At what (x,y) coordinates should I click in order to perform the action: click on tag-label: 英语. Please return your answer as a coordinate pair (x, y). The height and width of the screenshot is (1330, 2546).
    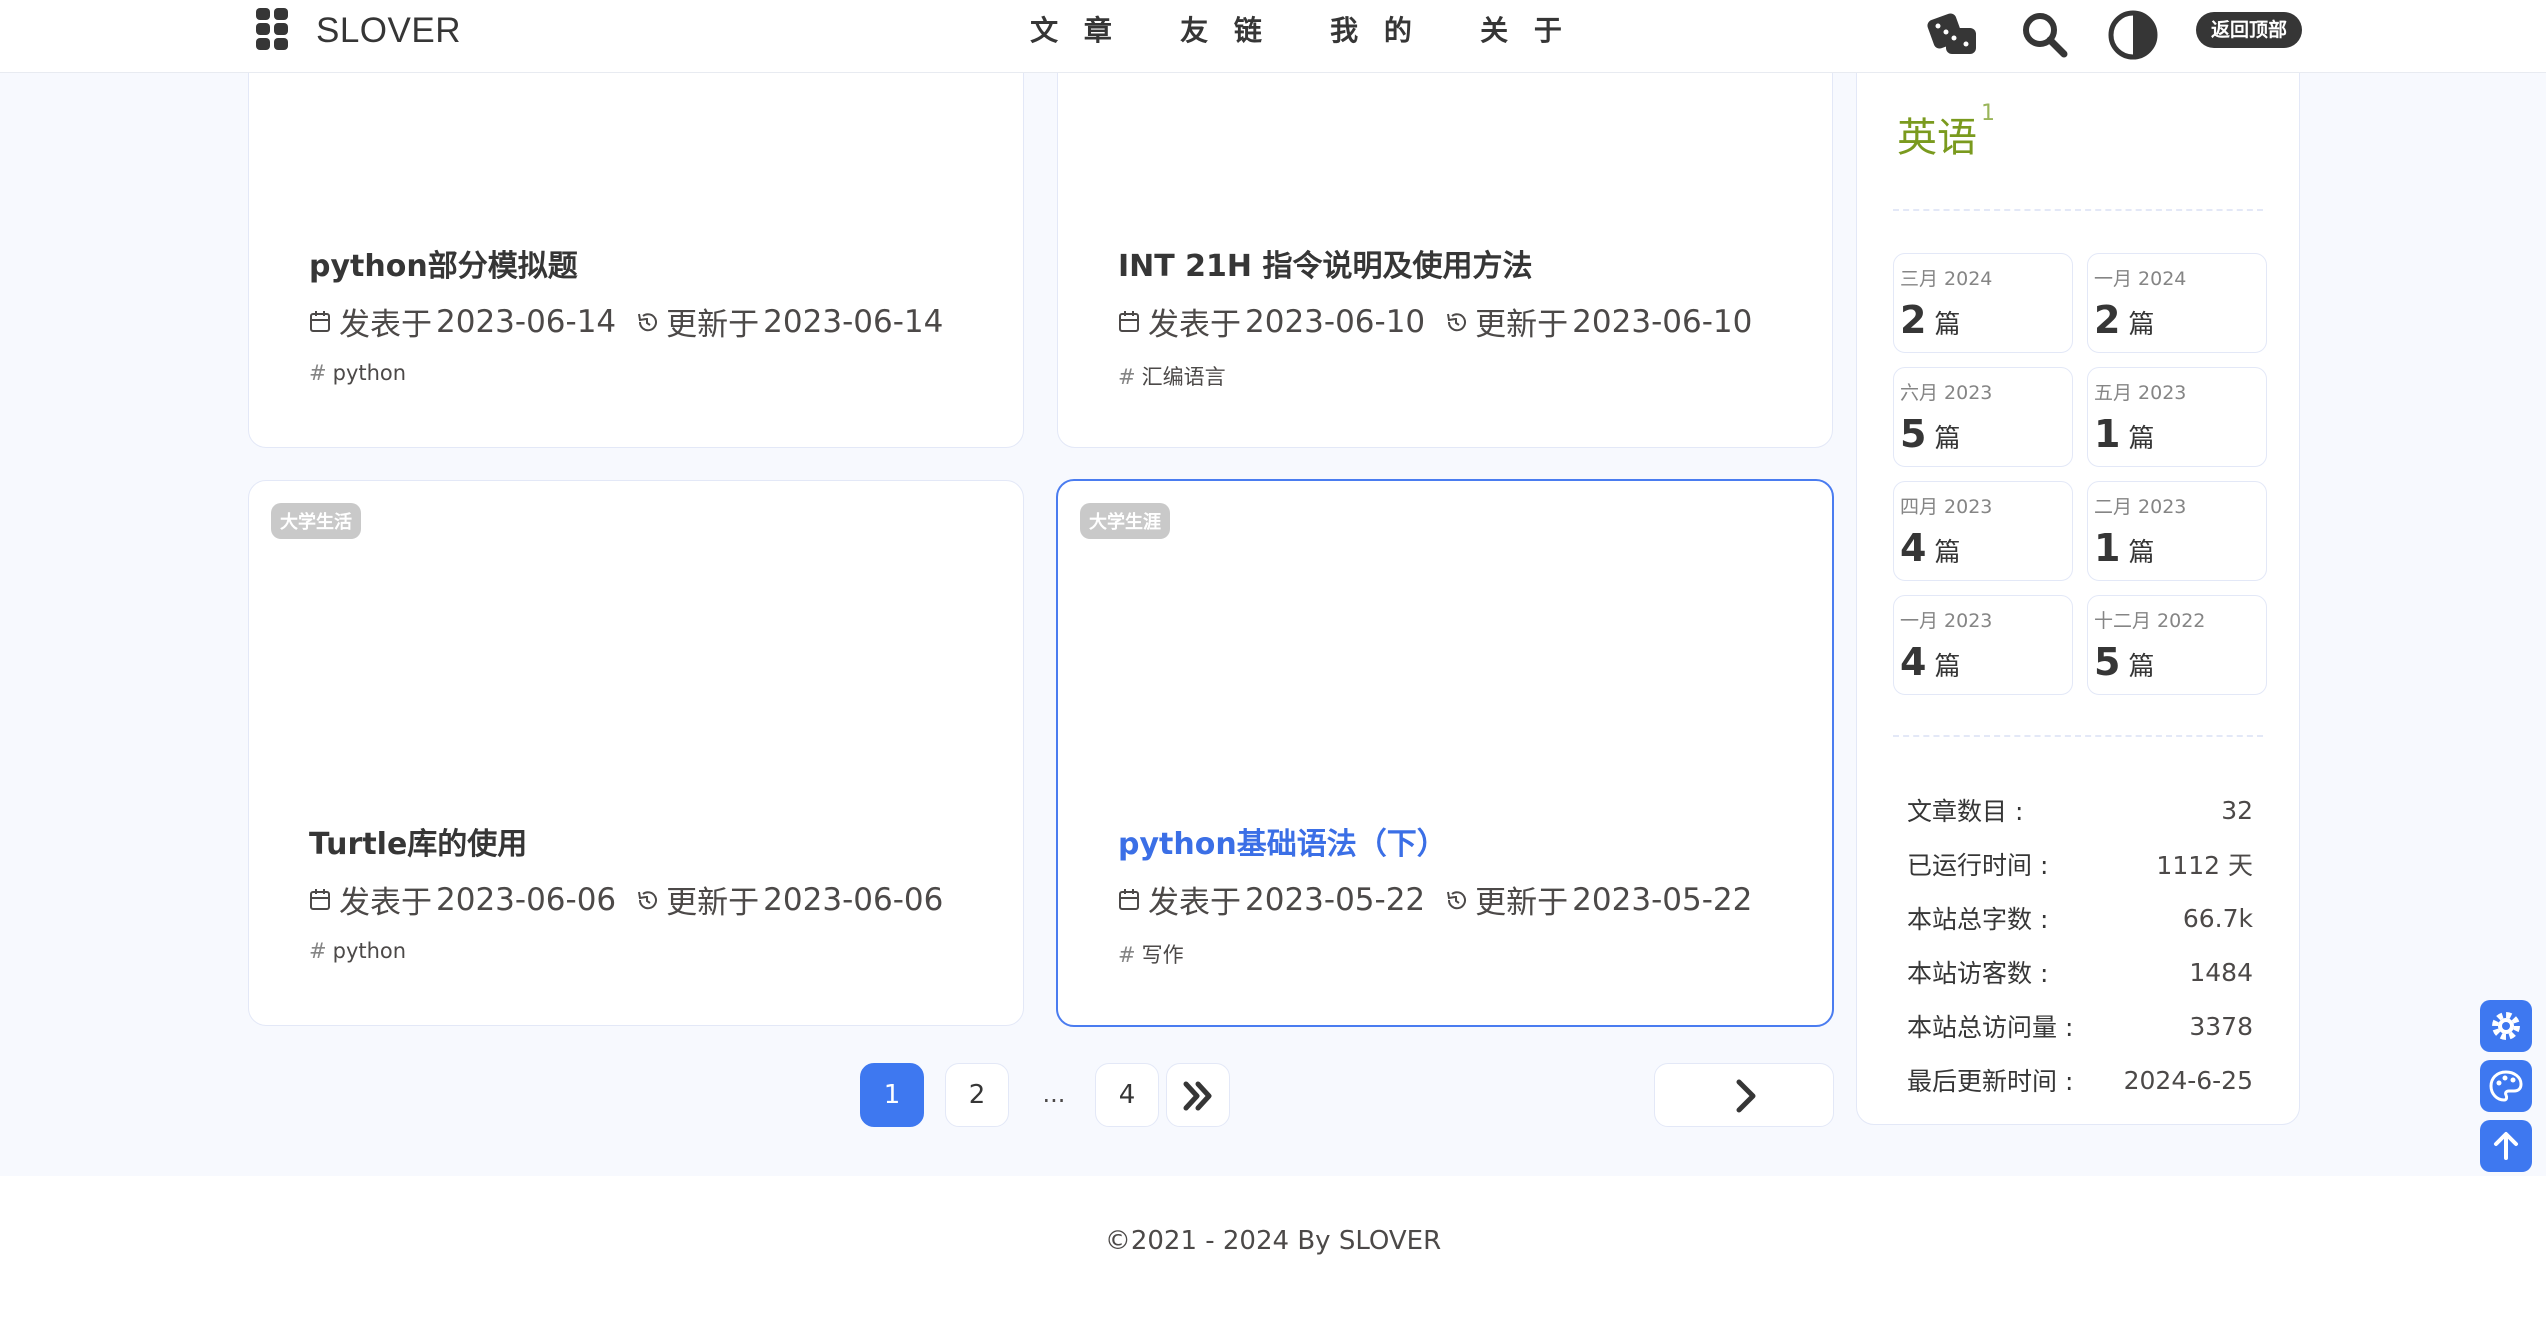
    Looking at the image, I should click on (1937, 138).